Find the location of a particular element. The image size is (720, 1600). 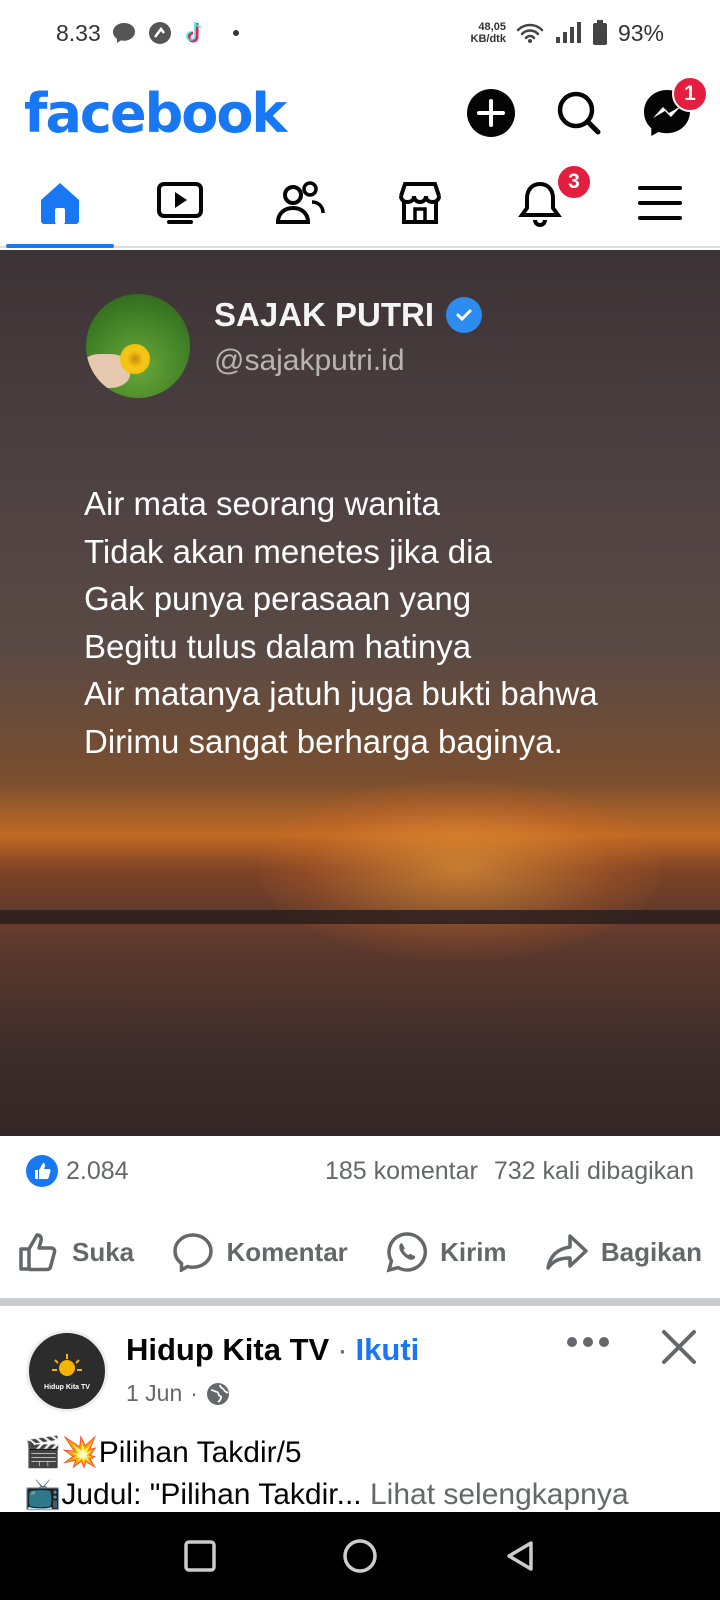

like-label: Suka is located at coordinates (103, 1251).